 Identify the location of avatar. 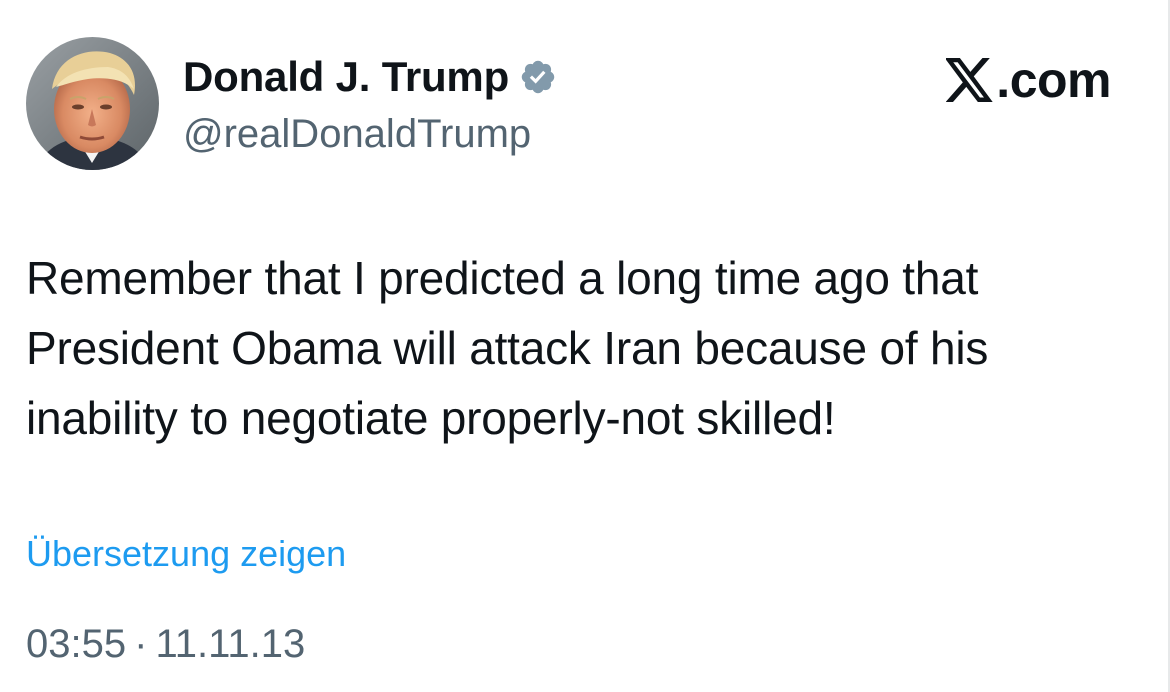
(92, 103).